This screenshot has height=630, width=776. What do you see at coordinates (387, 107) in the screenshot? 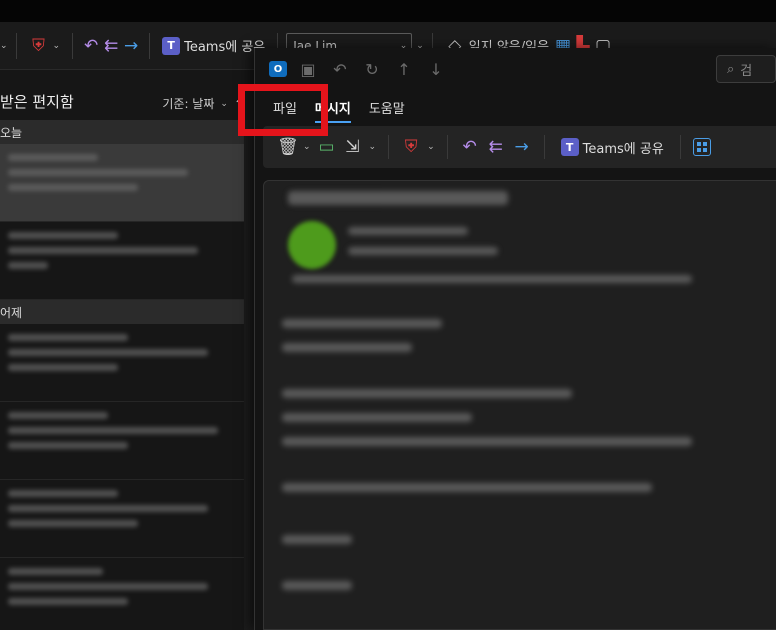
I see `tab-help: 도움말` at bounding box center [387, 107].